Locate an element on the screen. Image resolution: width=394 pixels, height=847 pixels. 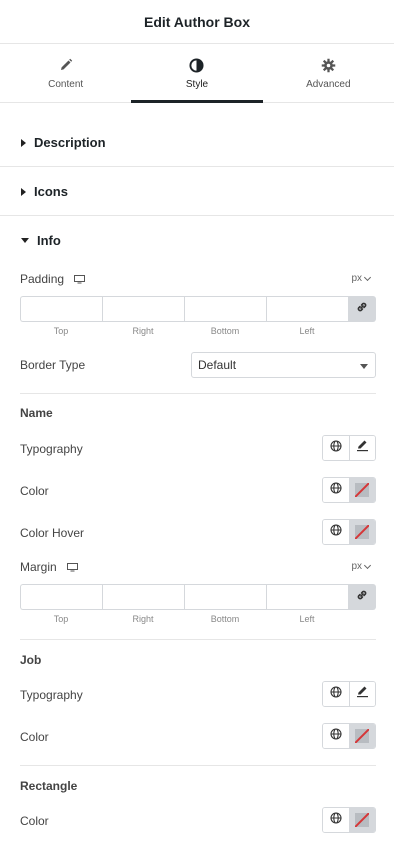
name-color-label: Color is located at coordinates (34, 491).